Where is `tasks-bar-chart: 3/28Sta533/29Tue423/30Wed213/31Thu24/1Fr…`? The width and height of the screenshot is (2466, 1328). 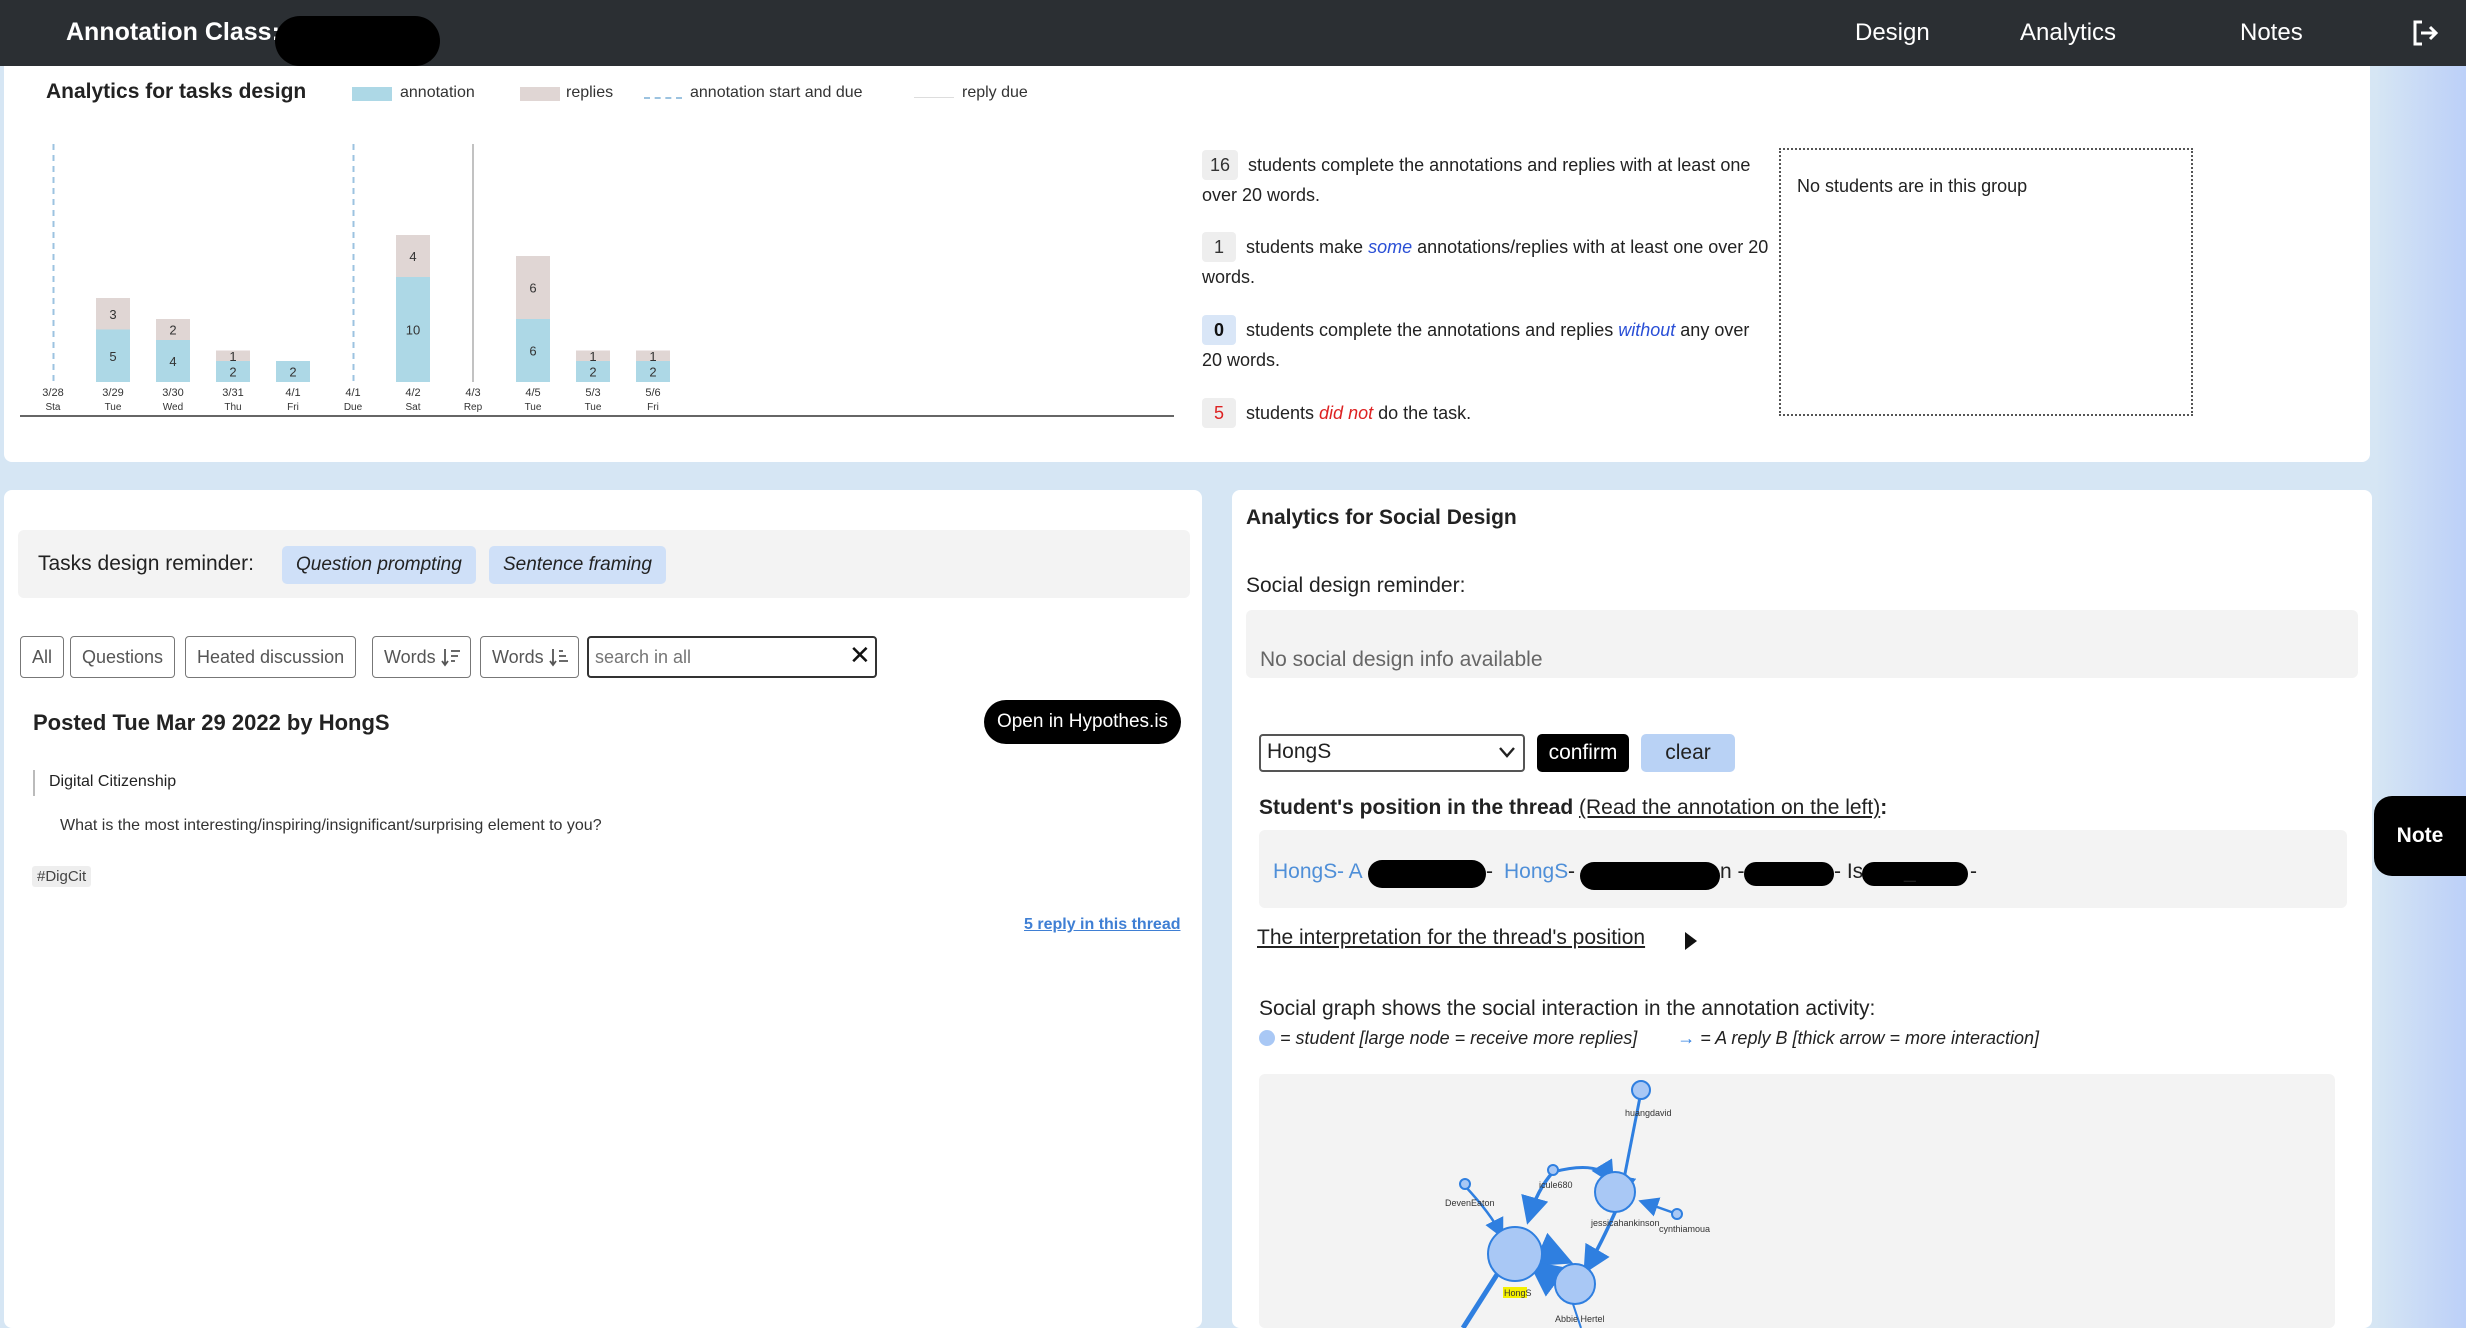 tasks-bar-chart: 3/28Sta533/29Tue423/30Wed213/31Thu24/1Fr… is located at coordinates (597, 280).